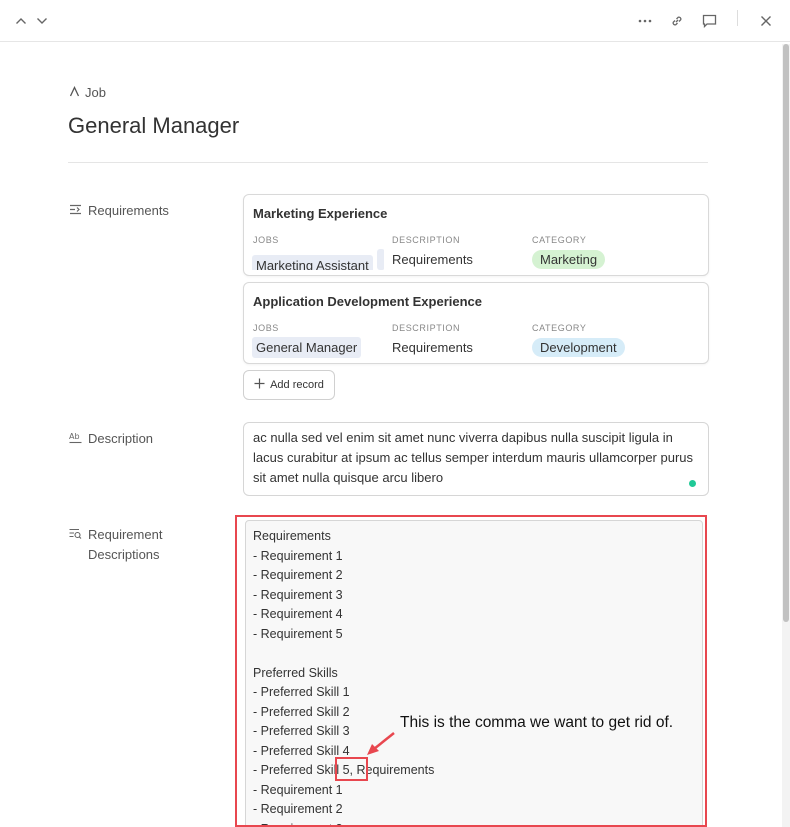  I want to click on toolbar-divider, so click(737, 18).